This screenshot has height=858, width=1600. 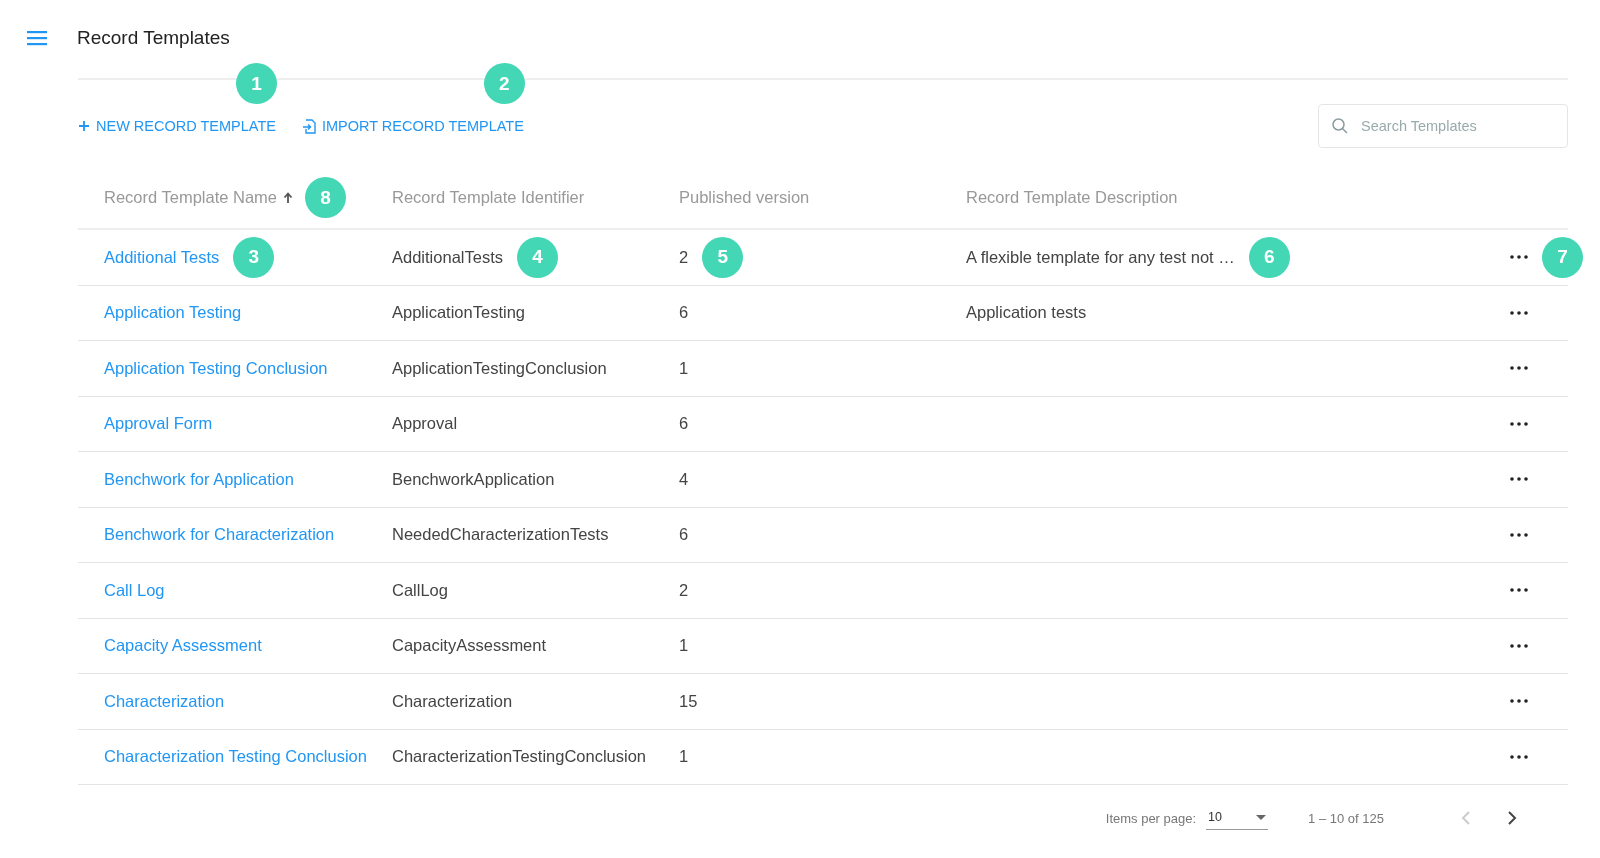 I want to click on name-link: Application Testing, so click(x=173, y=313).